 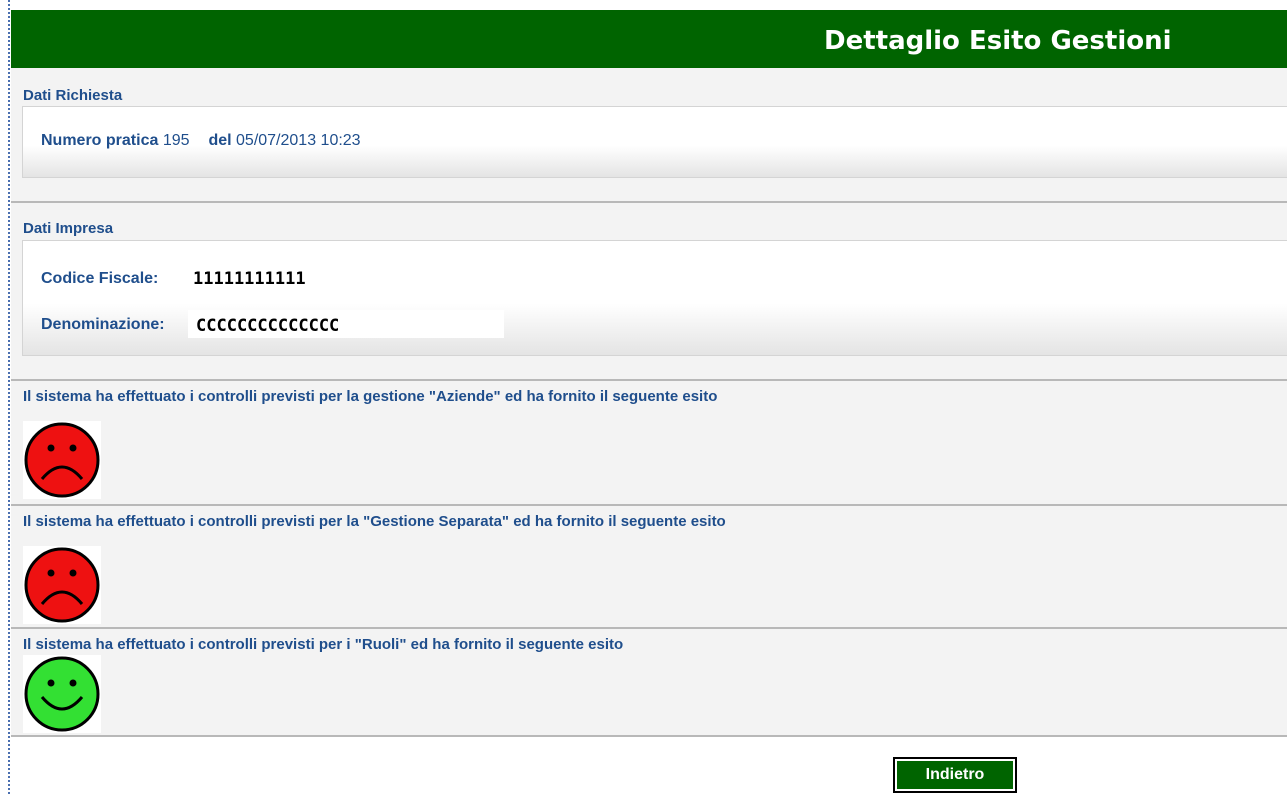 I want to click on codice-fiscale-label: Codice Fiscale:, so click(x=100, y=278).